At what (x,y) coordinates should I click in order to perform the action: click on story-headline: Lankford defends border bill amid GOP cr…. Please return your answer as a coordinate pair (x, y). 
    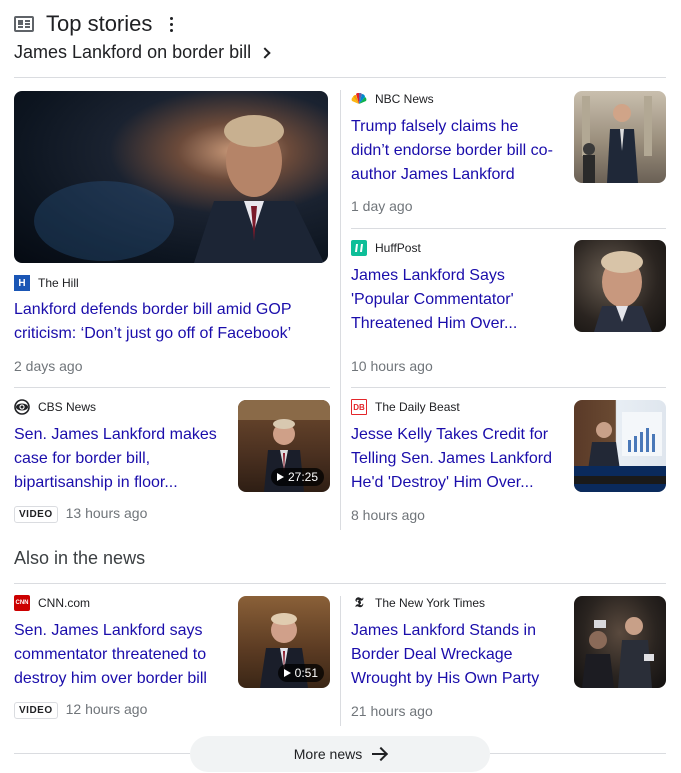
    Looking at the image, I should click on (169, 322).